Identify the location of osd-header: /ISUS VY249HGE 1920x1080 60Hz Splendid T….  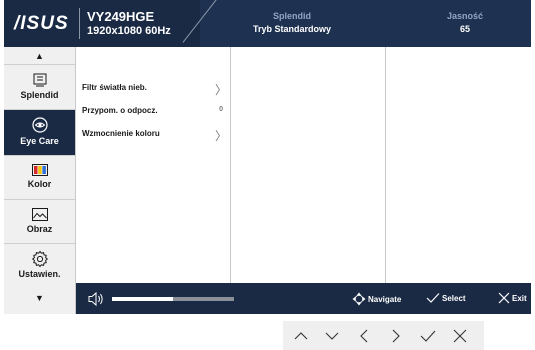
(267, 23).